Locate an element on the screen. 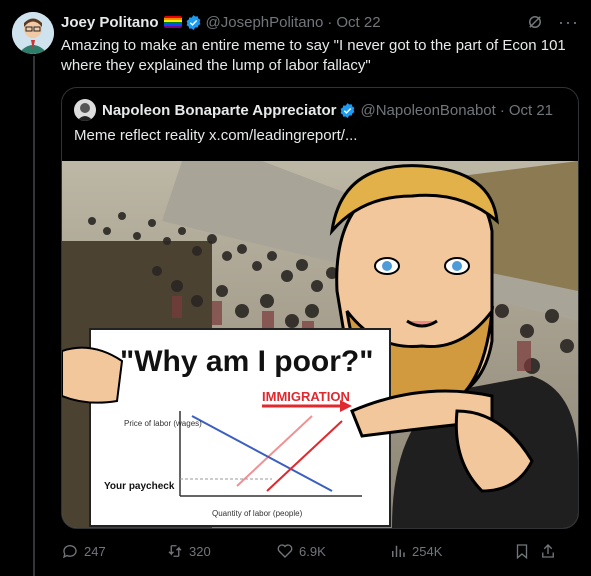  action-bar: 247 320 6.9K 254K is located at coordinates (319, 551).